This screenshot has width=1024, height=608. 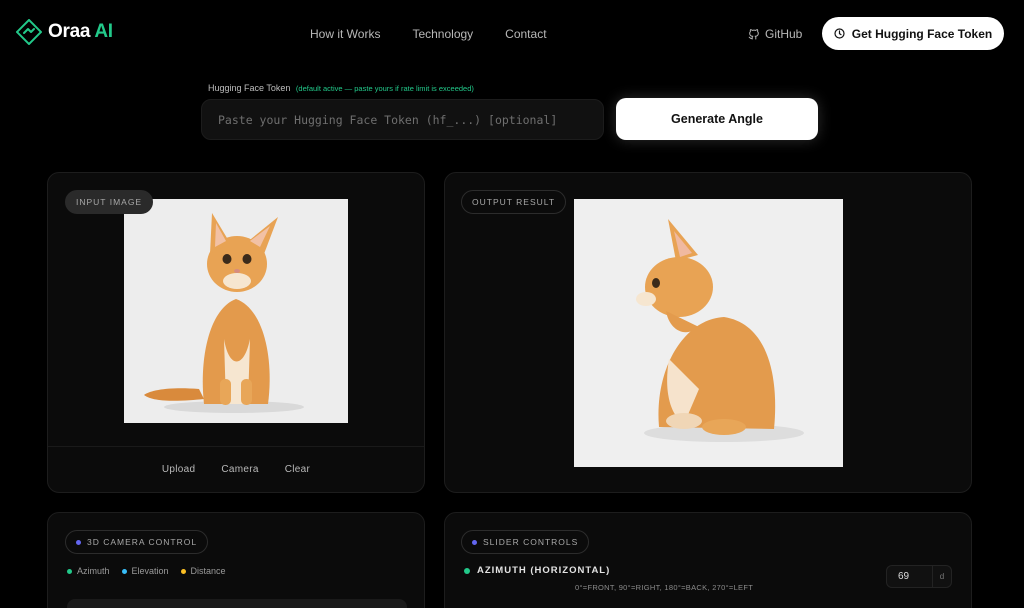 I want to click on get-token-button: Get Hugging Face Token, so click(x=913, y=33).